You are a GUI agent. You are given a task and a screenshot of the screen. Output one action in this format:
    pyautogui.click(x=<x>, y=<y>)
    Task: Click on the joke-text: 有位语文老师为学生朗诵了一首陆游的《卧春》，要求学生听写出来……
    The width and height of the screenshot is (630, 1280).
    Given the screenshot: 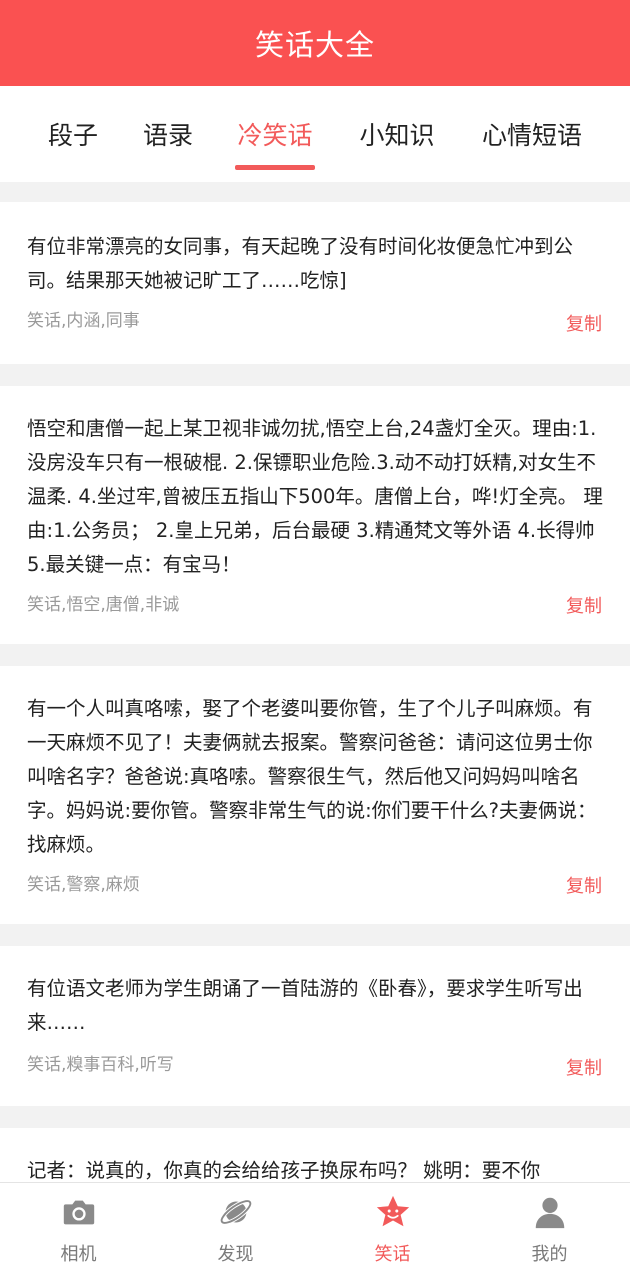 What is the action you would take?
    pyautogui.click(x=305, y=1005)
    